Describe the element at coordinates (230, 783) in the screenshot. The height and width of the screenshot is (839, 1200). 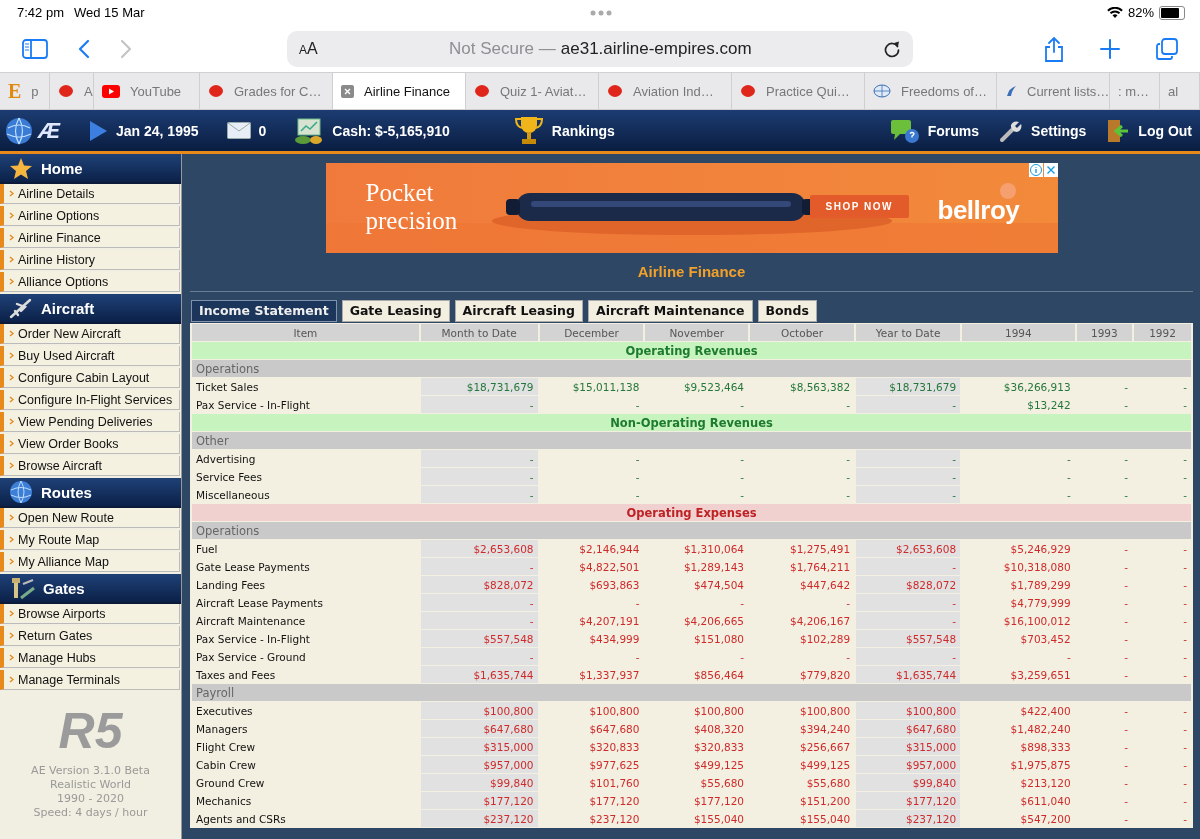
I see `table-cell-text: Ground Crew` at that location.